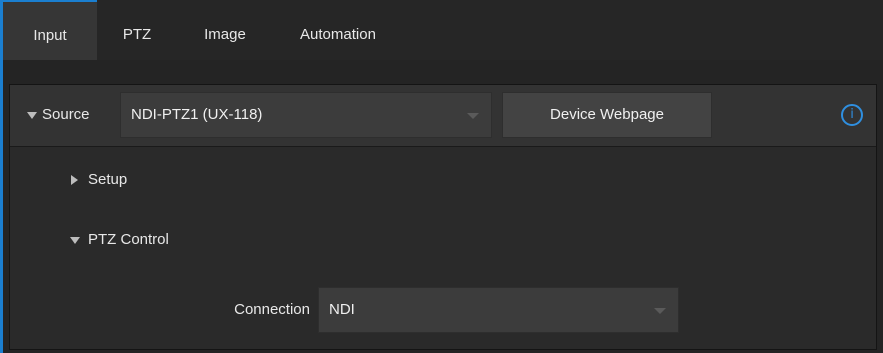  I want to click on device-webpage-button-label: Device Webpage, so click(607, 114).